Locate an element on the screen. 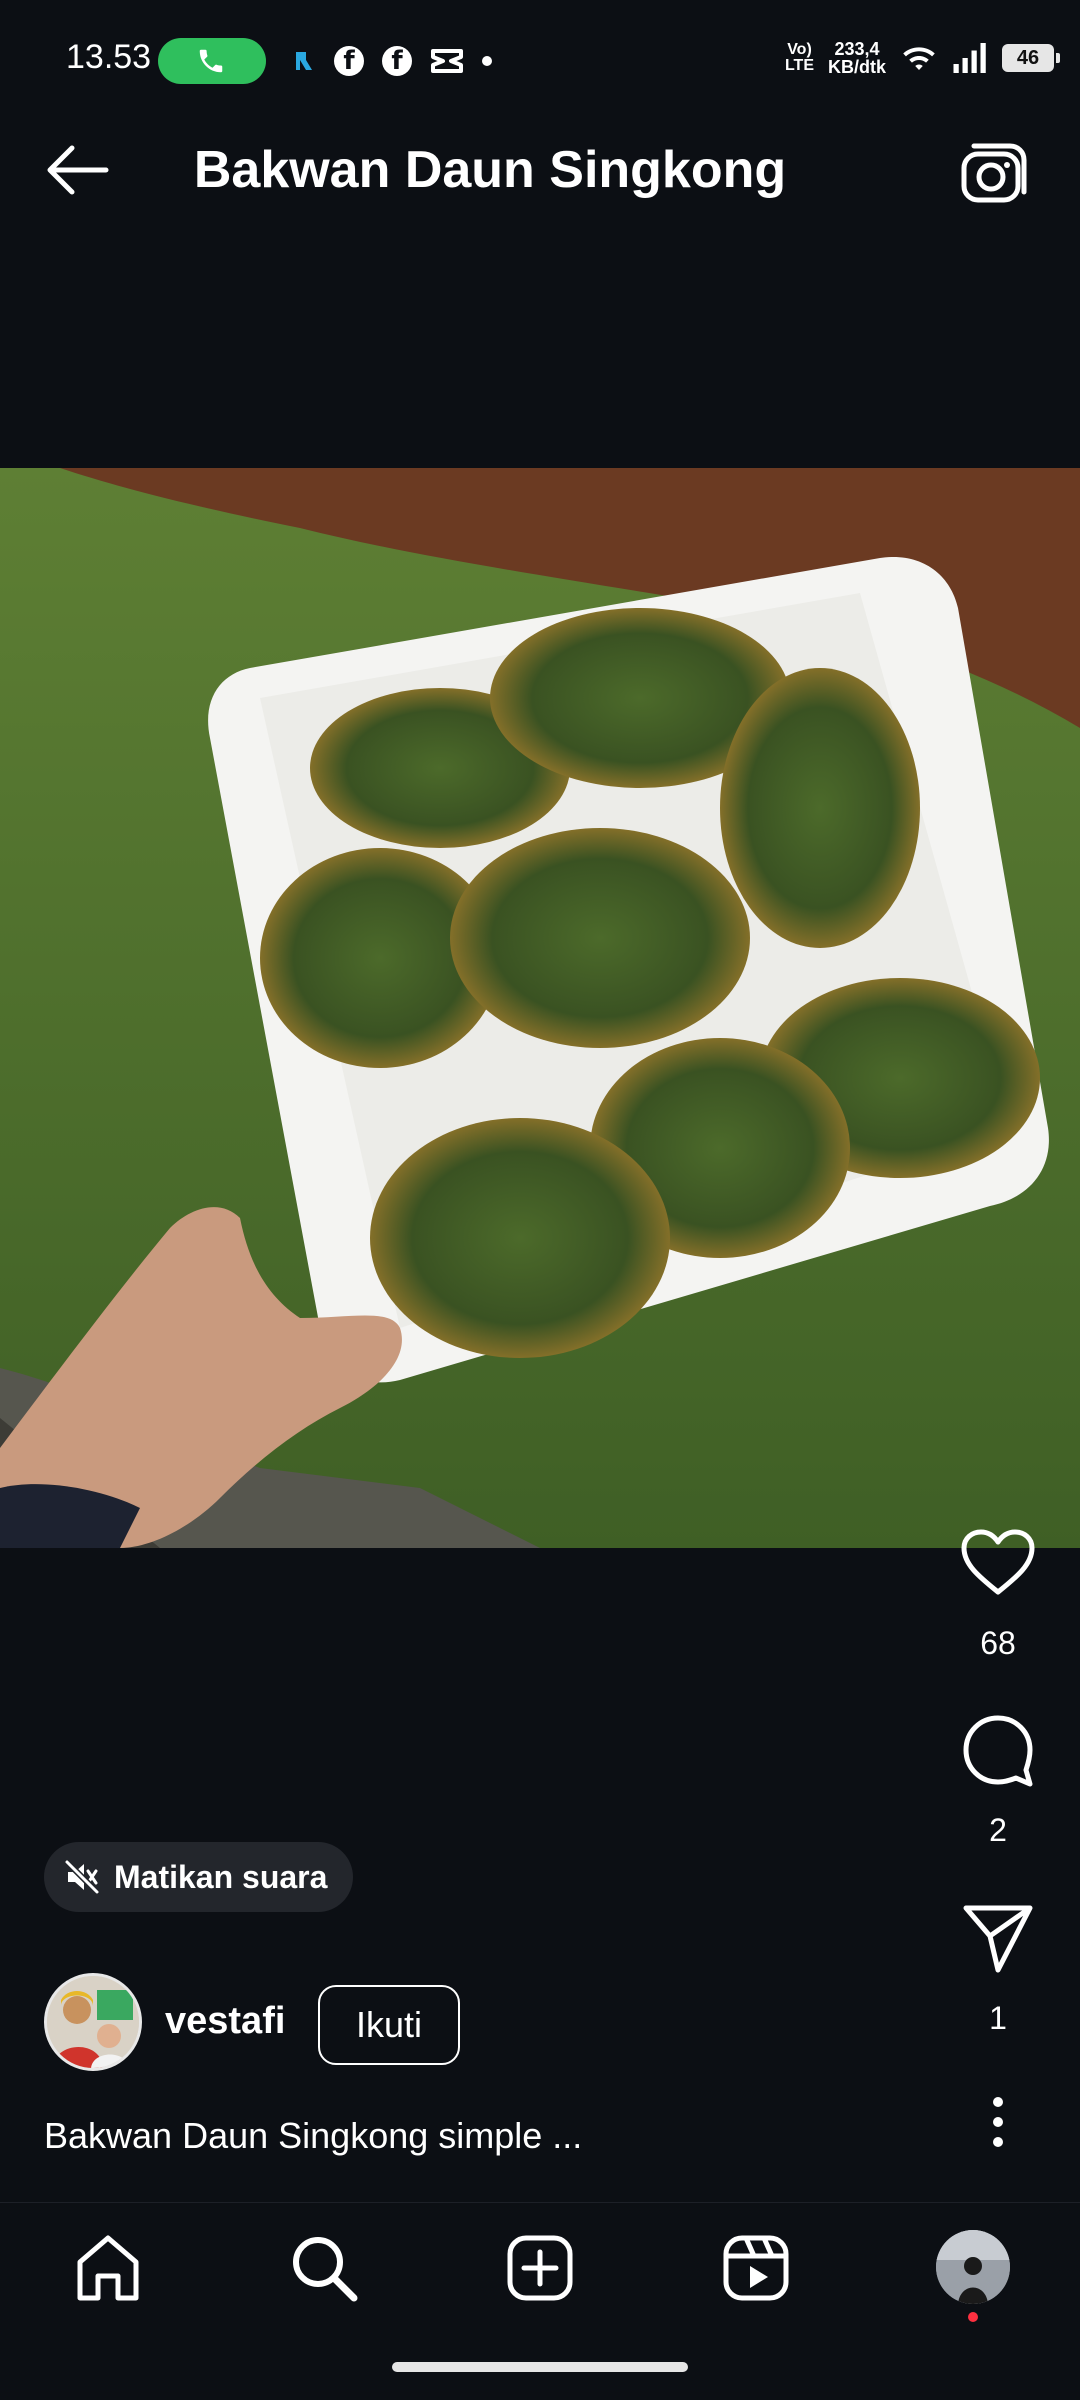 The width and height of the screenshot is (1080, 2400). profile-avatar-image is located at coordinates (973, 2267).